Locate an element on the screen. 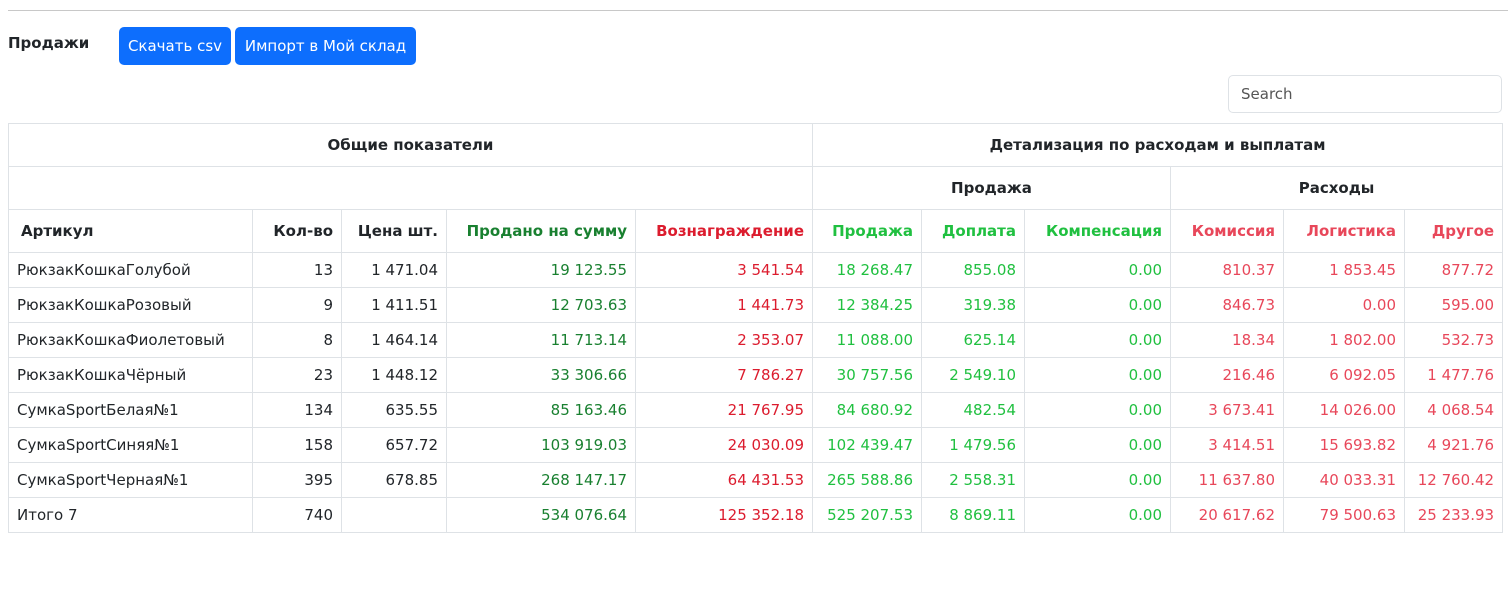 This screenshot has width=1508, height=590. cell-surcharge: 1 479.56 is located at coordinates (973, 445).